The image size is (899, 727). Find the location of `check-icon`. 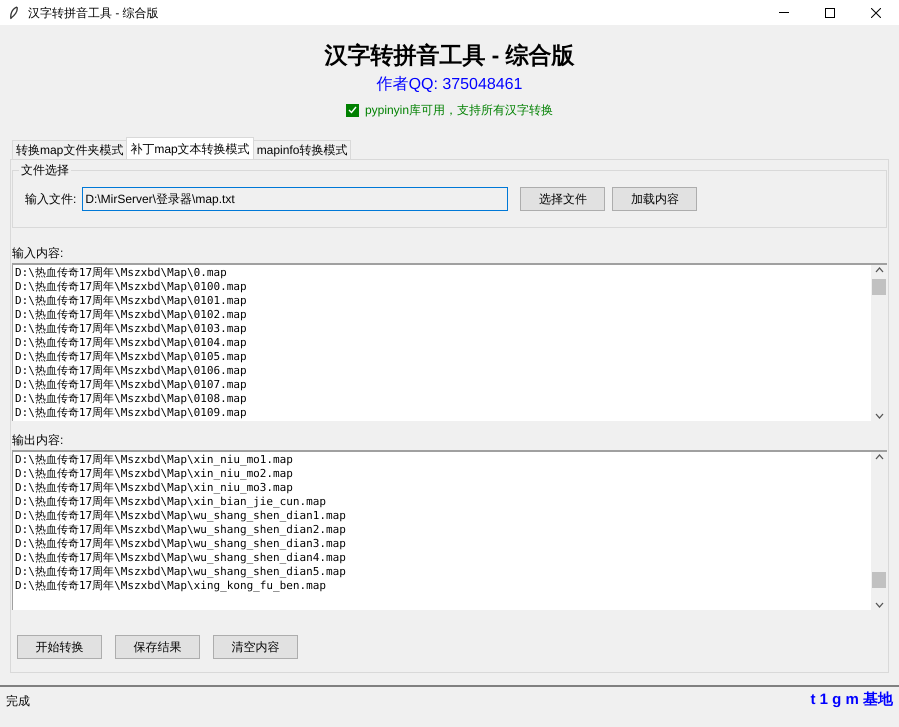

check-icon is located at coordinates (352, 110).